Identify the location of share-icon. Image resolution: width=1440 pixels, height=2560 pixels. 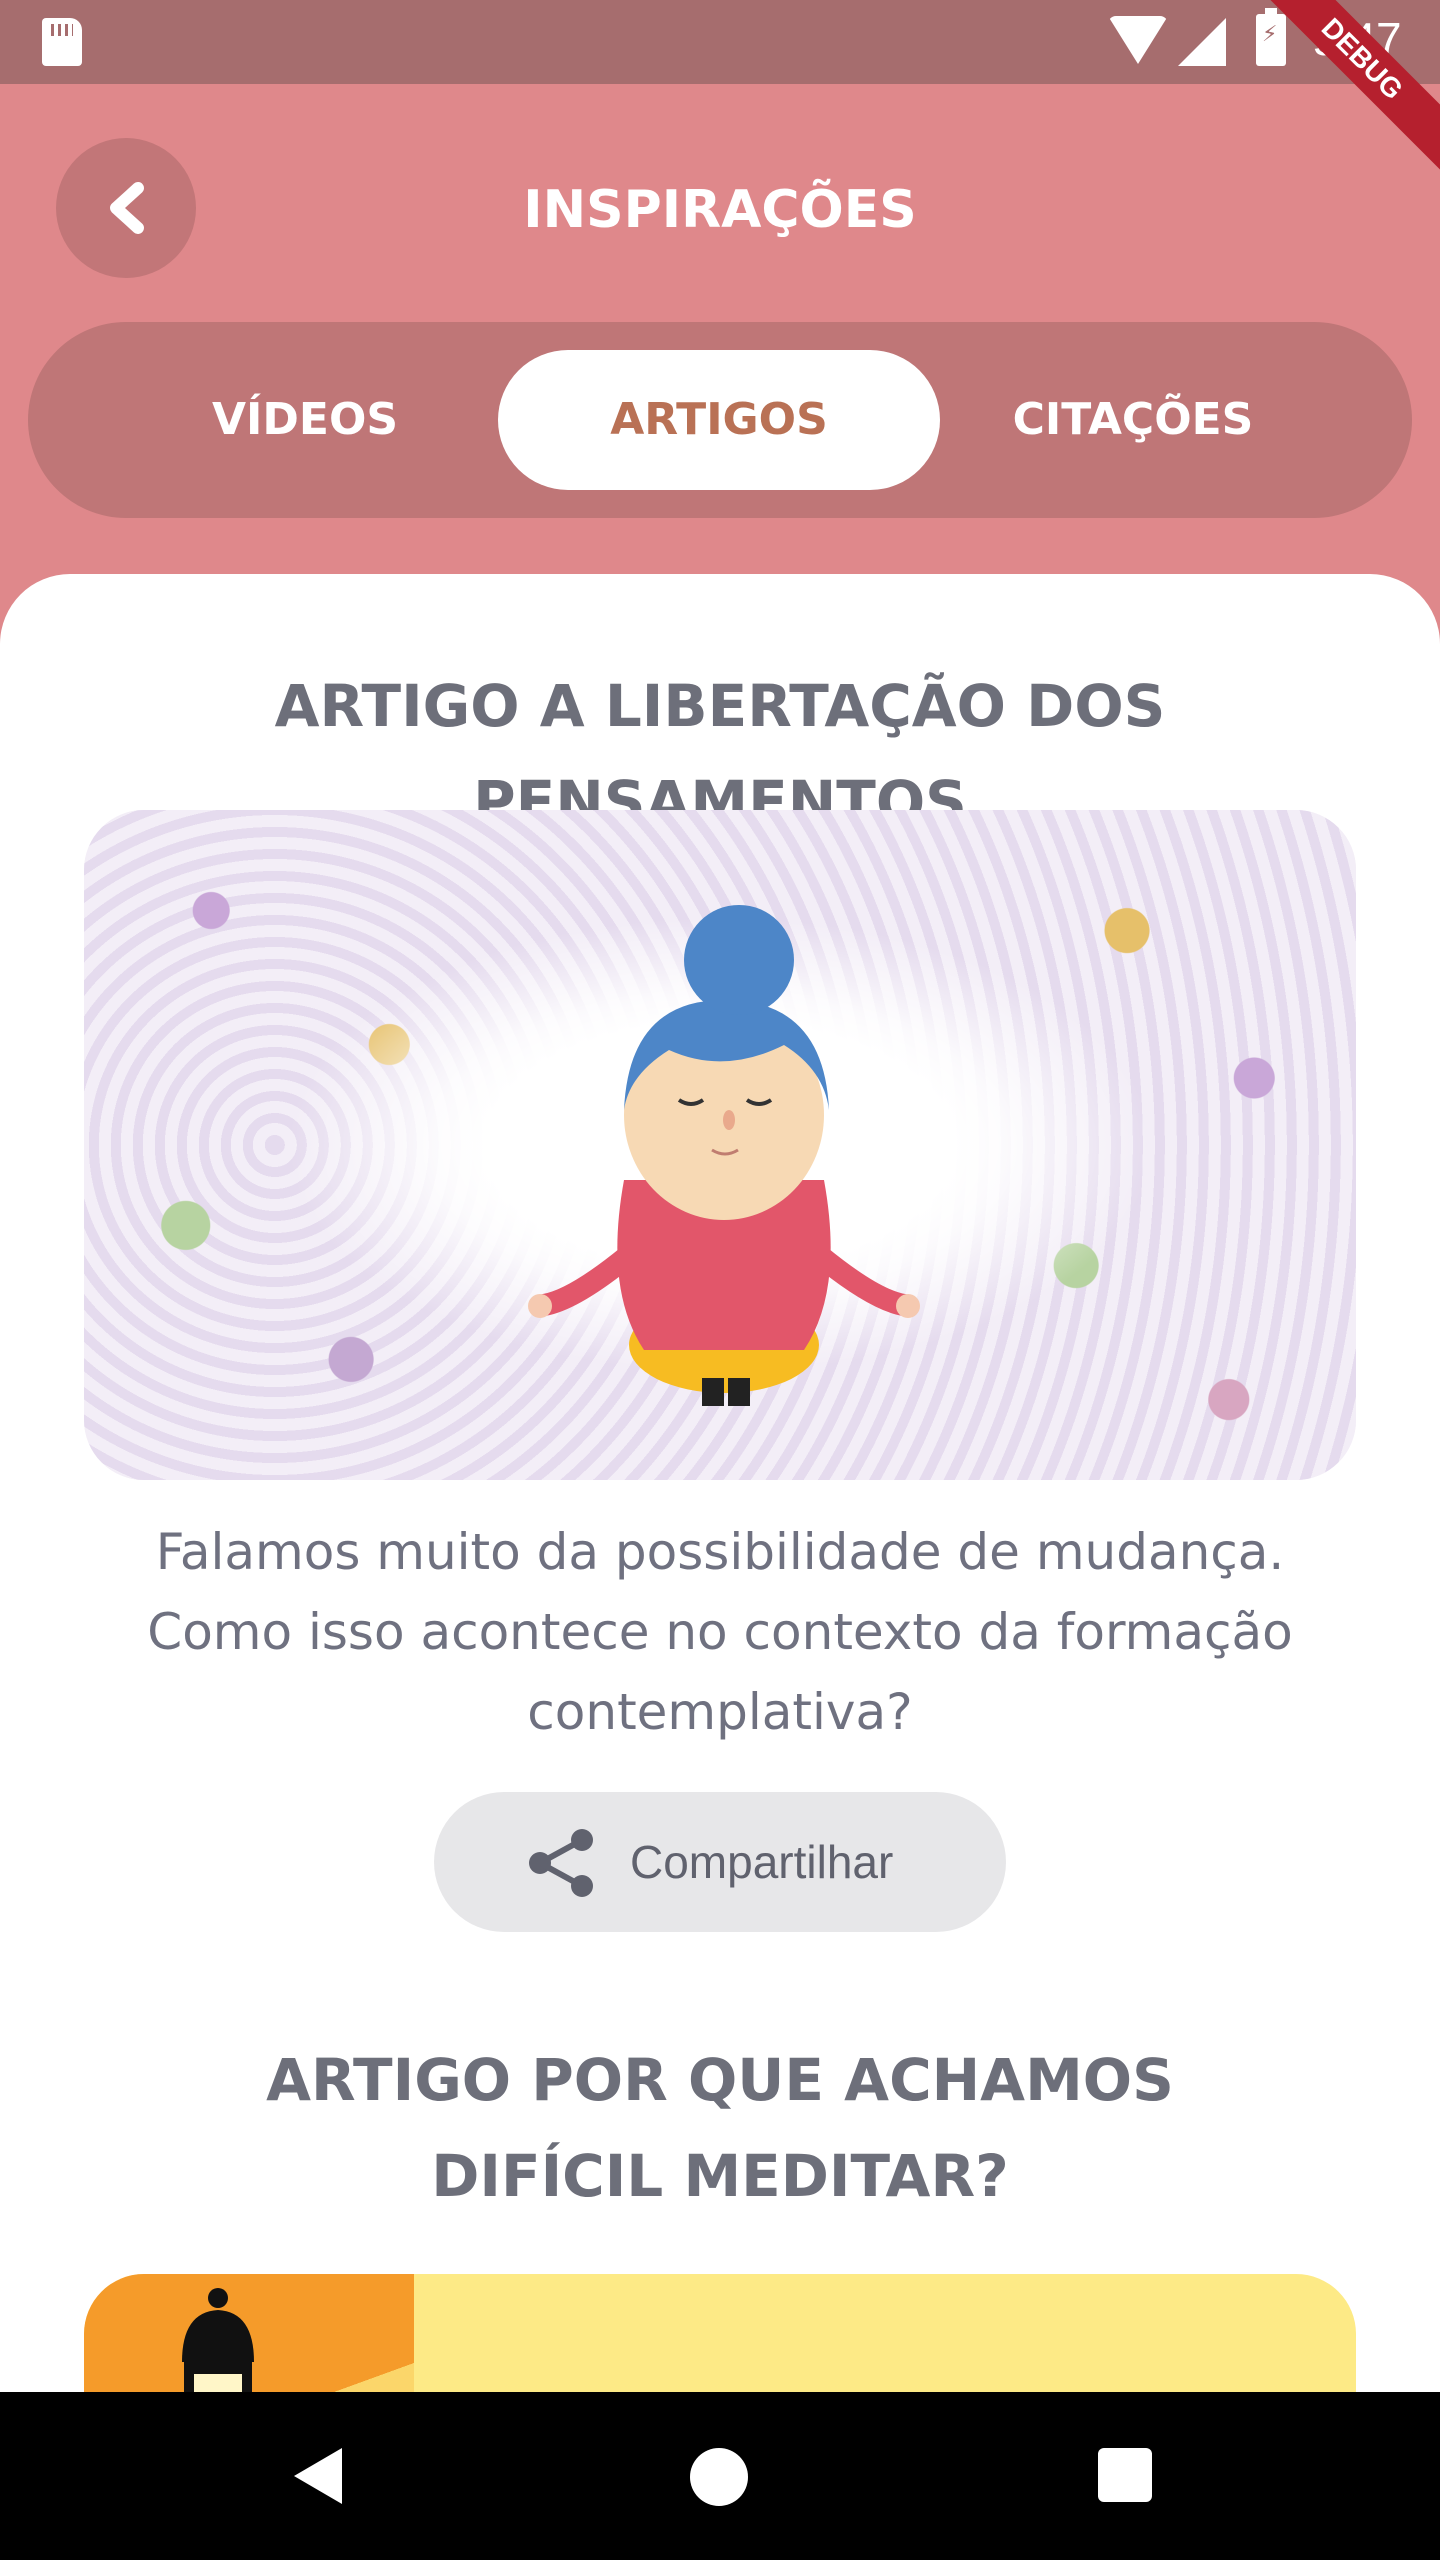
(561, 1863).